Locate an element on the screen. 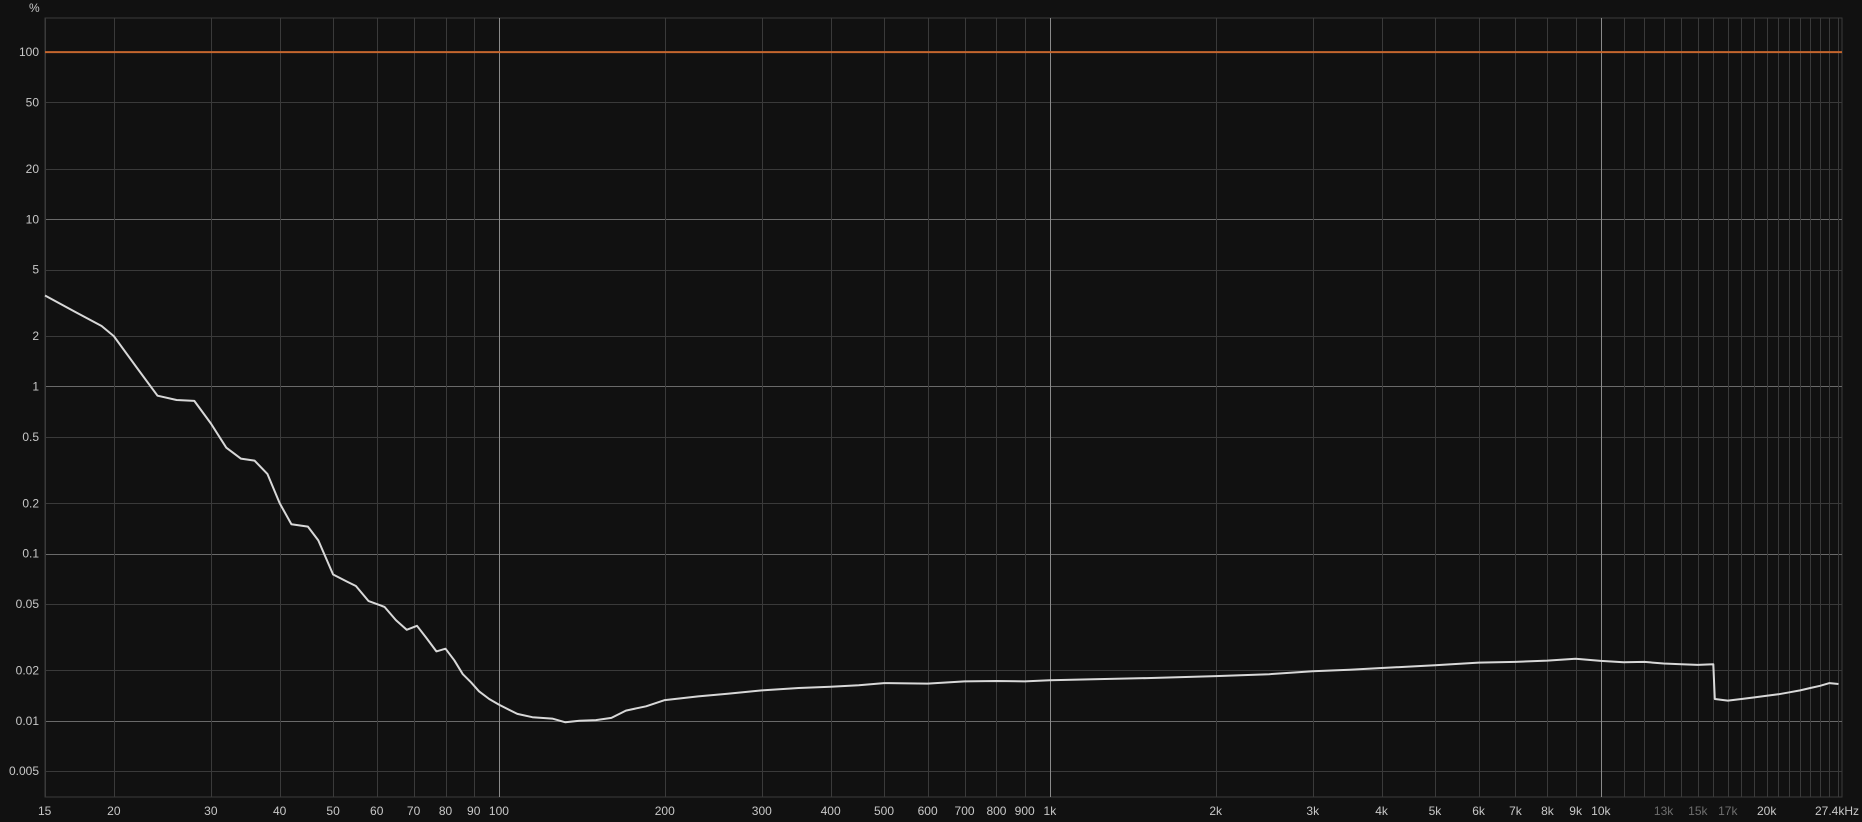 The image size is (1862, 822). x-tick-label: 2k is located at coordinates (1216, 811).